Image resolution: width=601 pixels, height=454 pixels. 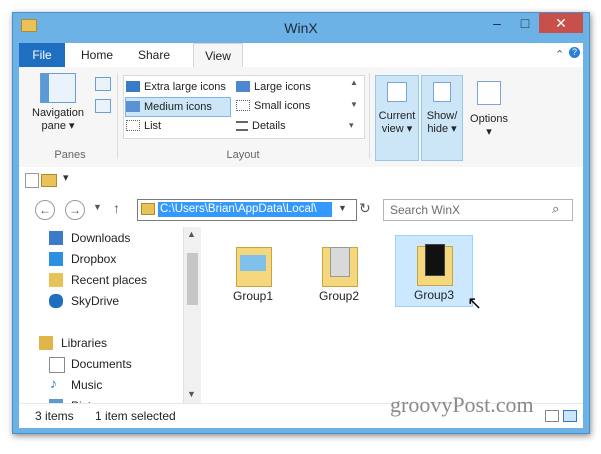 I want to click on layout-extra-large-icons: Extra large icons, so click(x=176, y=87).